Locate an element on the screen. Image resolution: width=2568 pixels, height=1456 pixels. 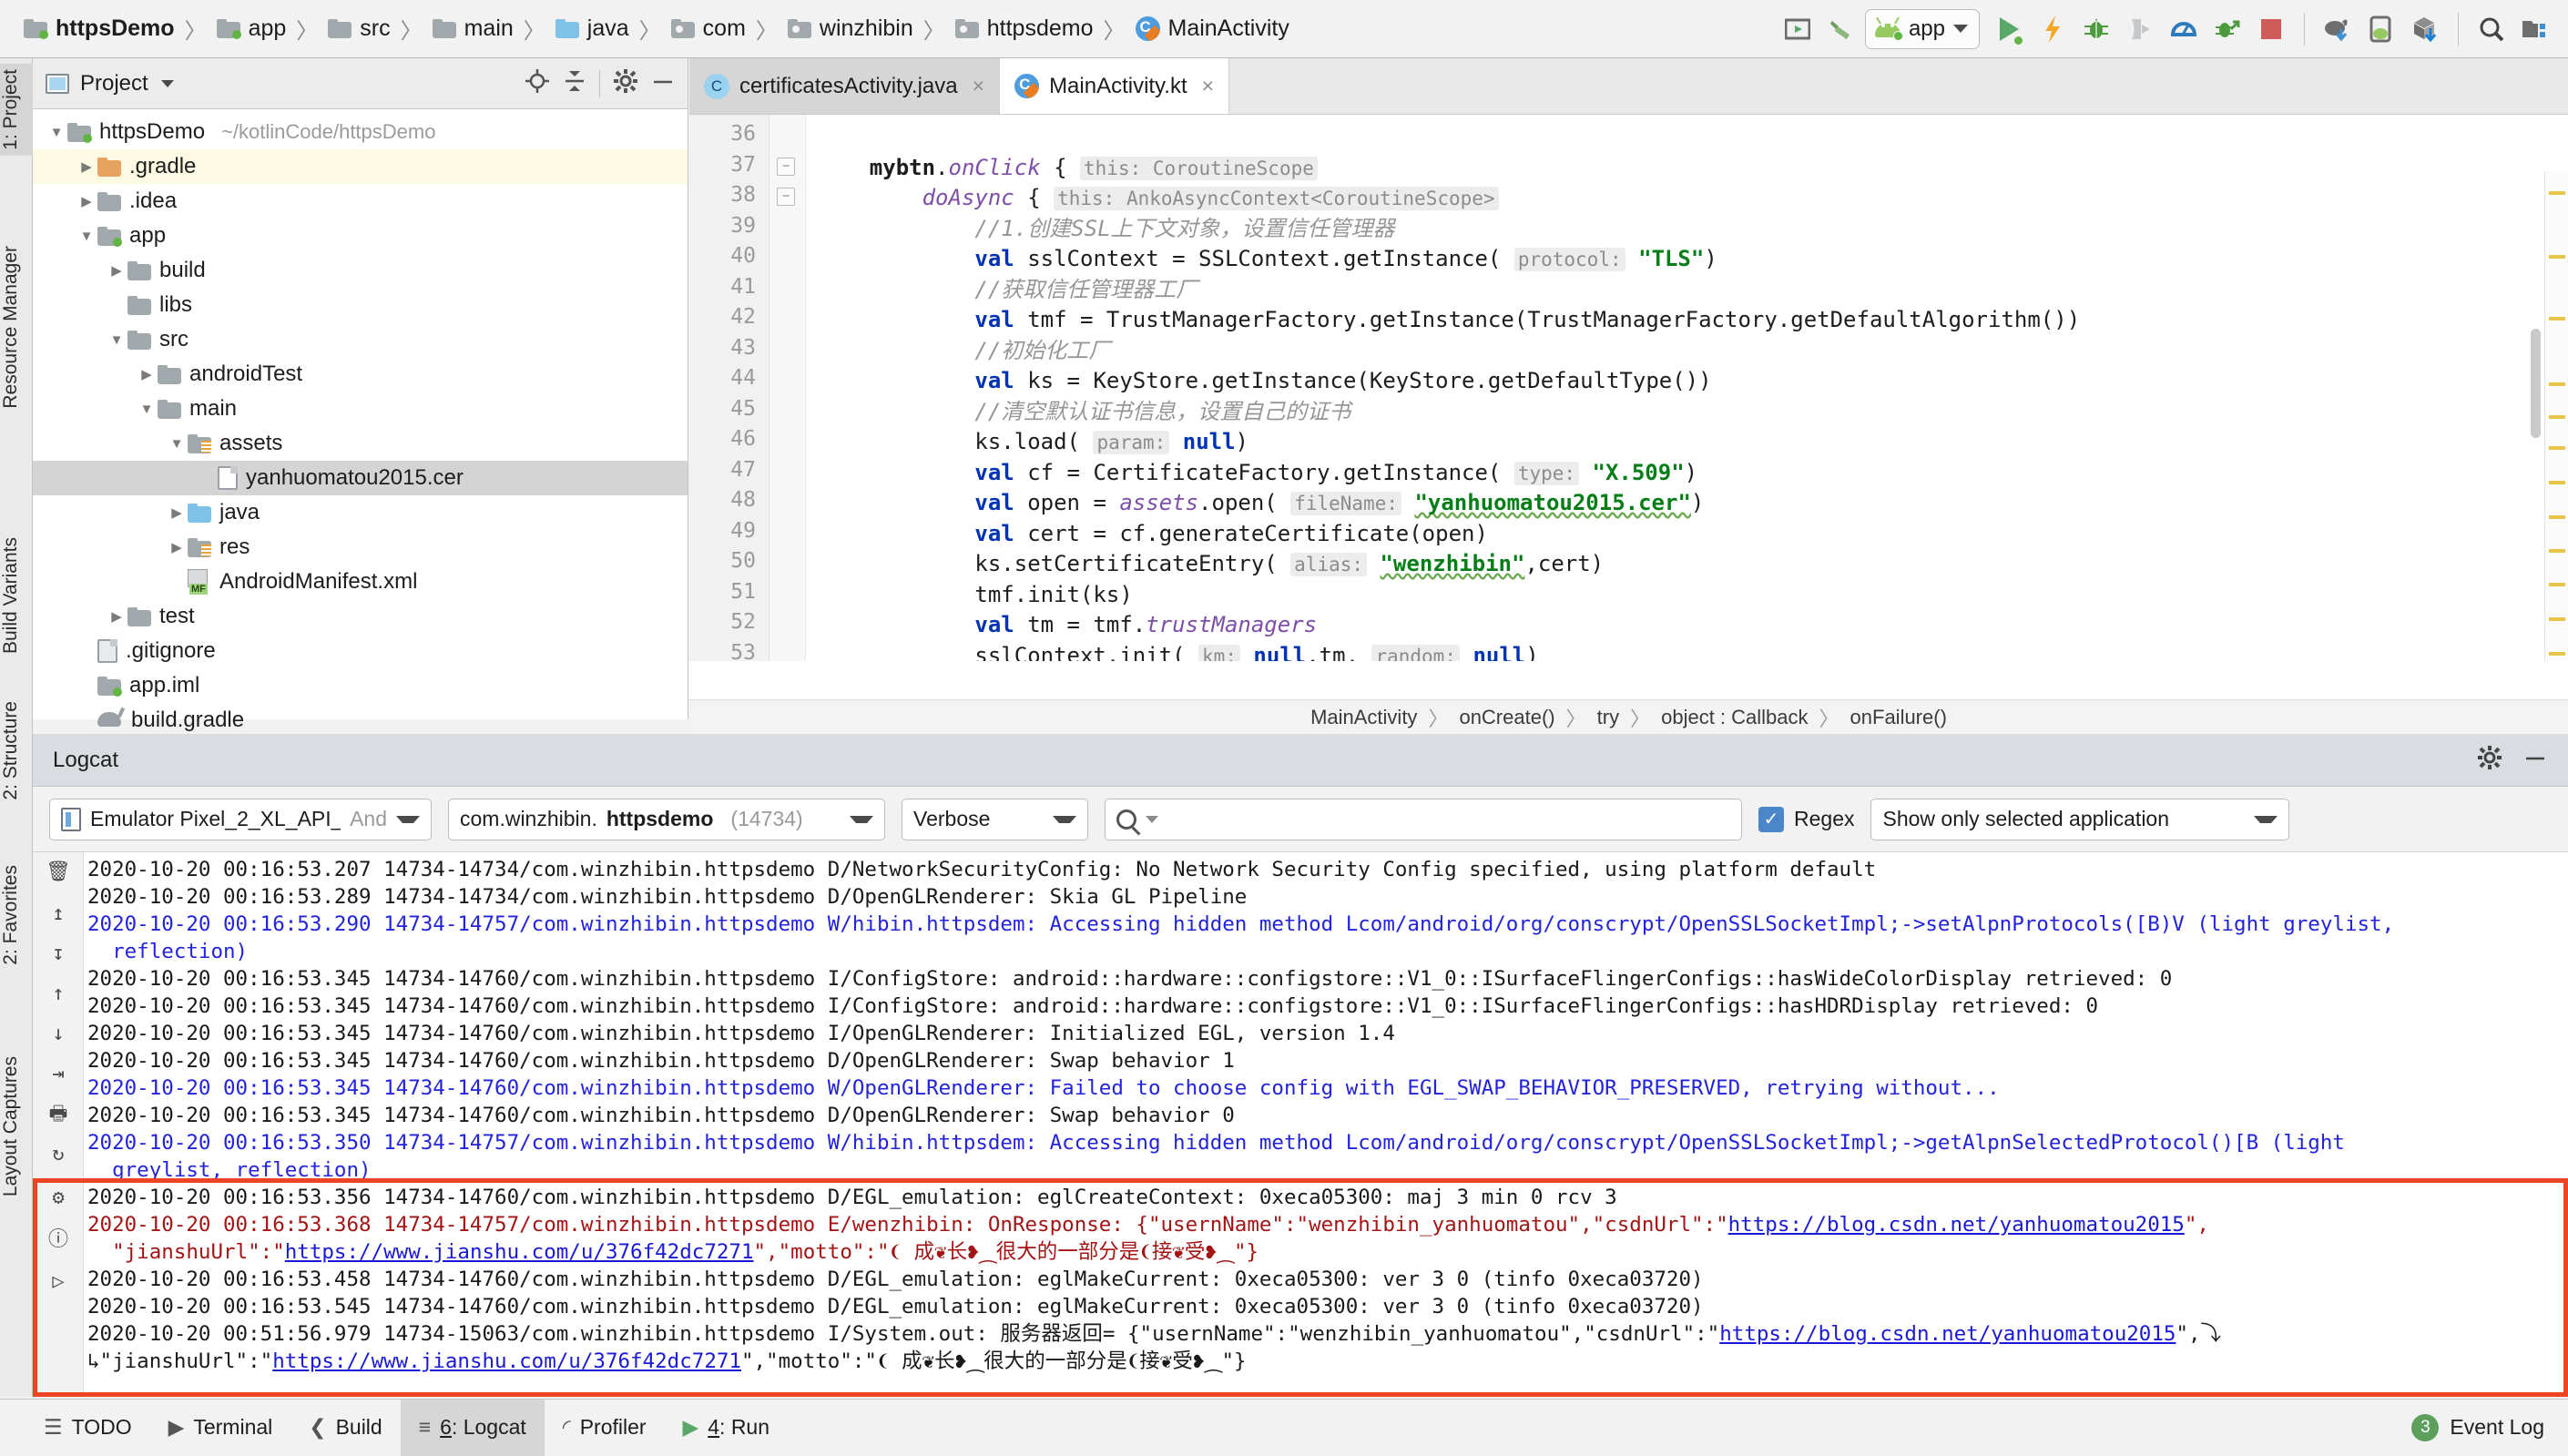
status-tab-logcat: ≡ 6: Logcat is located at coordinates (473, 1427).